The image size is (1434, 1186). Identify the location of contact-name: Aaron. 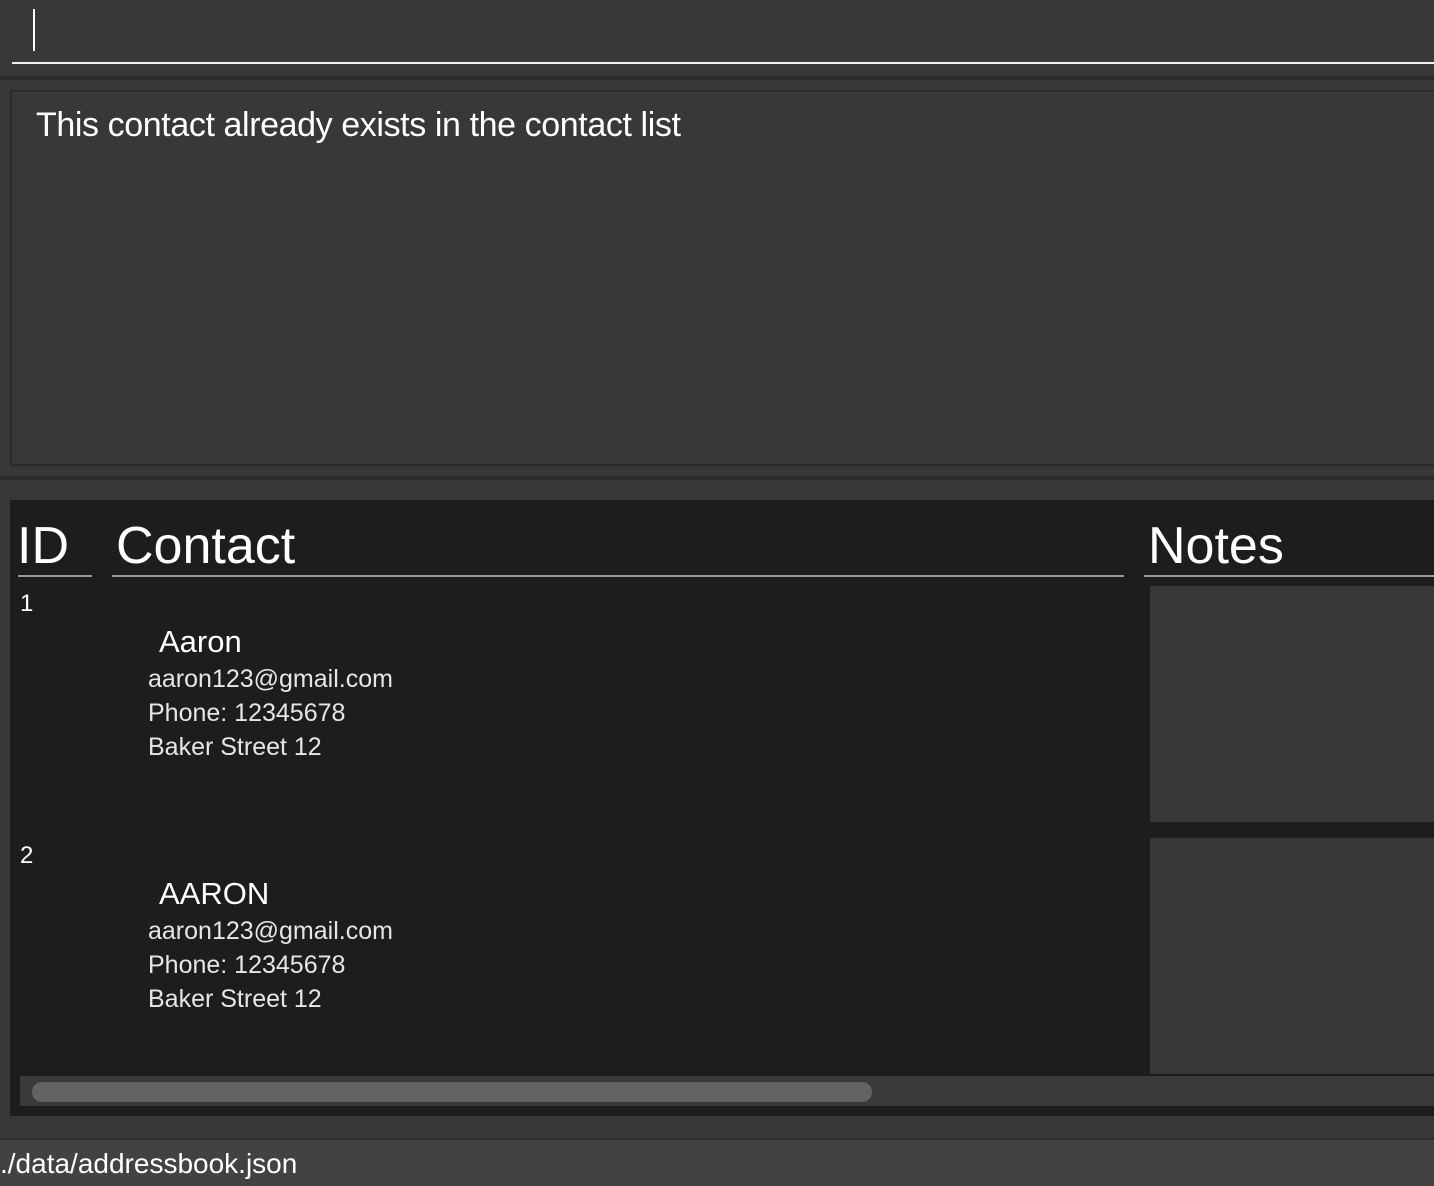
(200, 641).